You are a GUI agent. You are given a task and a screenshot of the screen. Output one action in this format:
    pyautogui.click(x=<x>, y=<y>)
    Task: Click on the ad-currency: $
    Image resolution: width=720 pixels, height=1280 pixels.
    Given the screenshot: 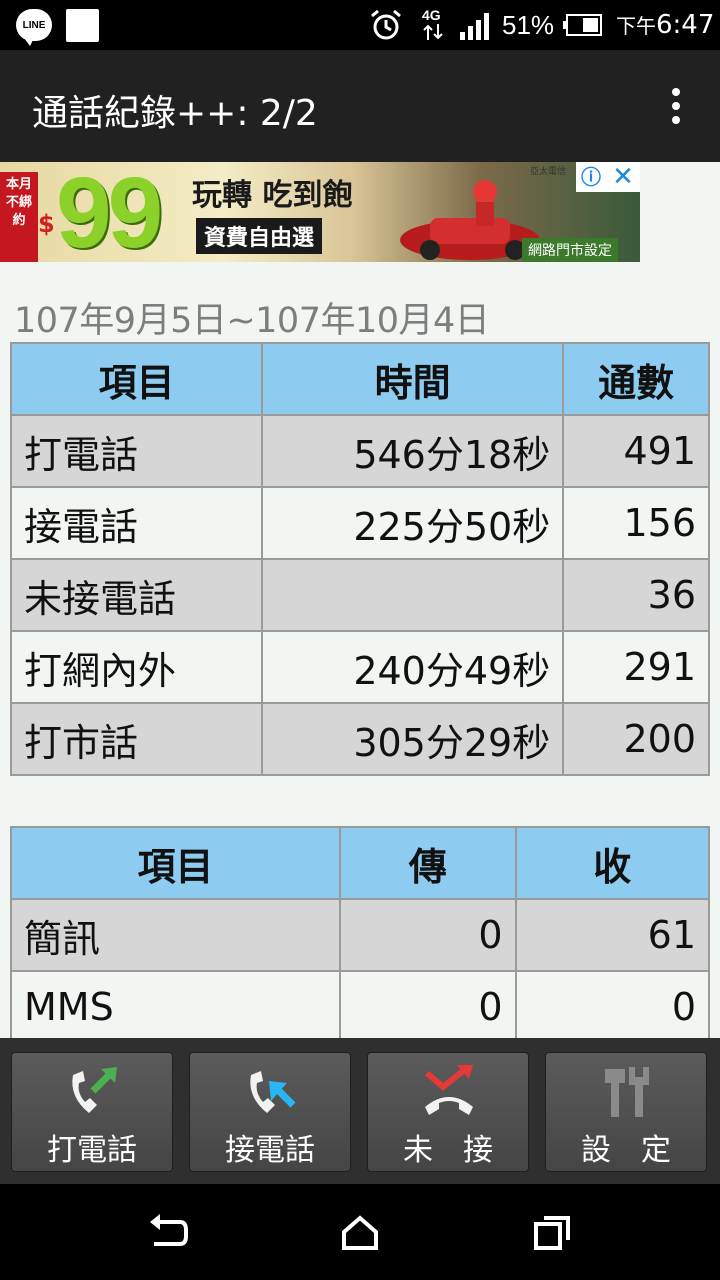 What is the action you would take?
    pyautogui.click(x=46, y=224)
    